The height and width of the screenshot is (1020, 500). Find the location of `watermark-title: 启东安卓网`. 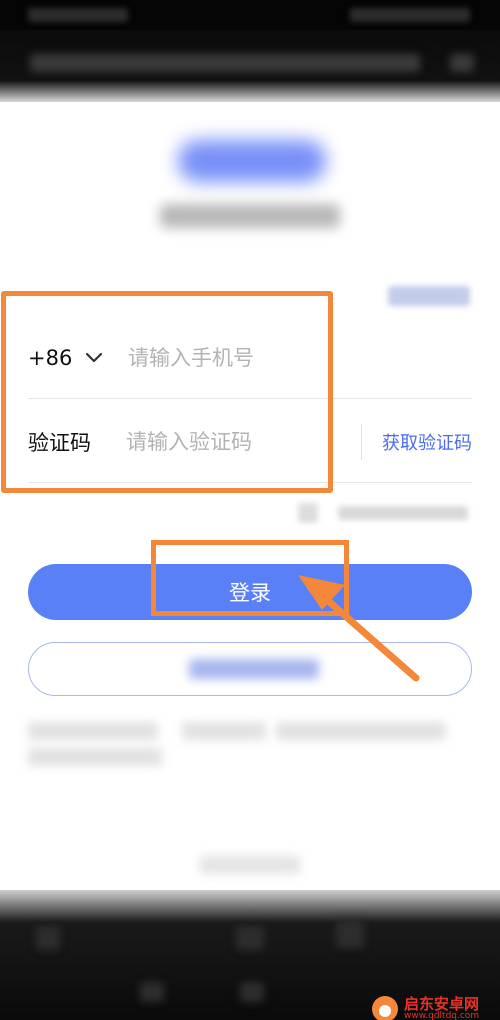

watermark-title: 启东安卓网 is located at coordinates (442, 1004).